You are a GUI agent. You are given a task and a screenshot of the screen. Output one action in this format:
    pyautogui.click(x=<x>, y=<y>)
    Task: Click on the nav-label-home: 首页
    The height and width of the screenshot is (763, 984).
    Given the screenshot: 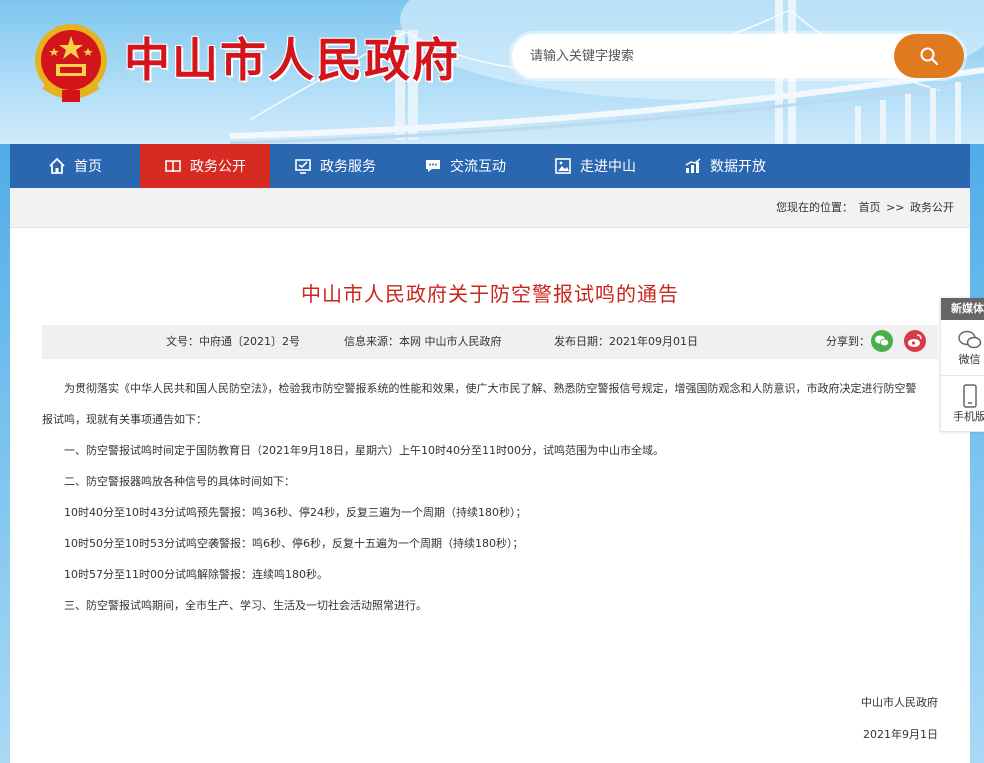 What is the action you would take?
    pyautogui.click(x=88, y=167)
    